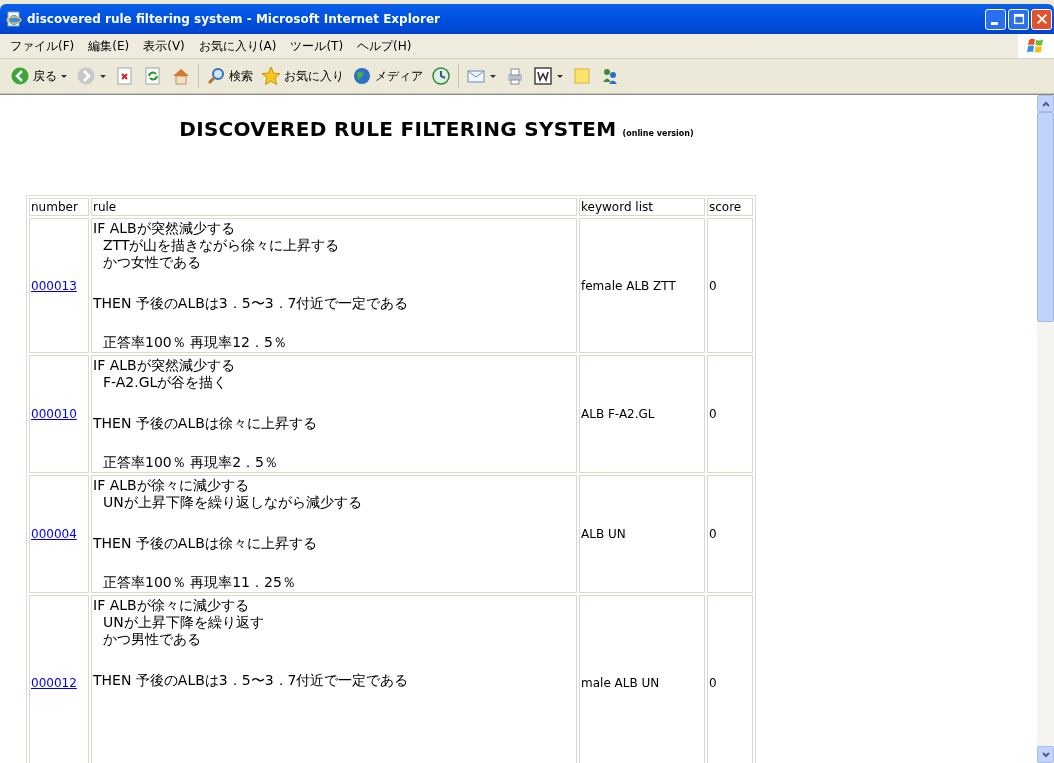 The width and height of the screenshot is (1054, 763). I want to click on document-icon, so click(543, 76).